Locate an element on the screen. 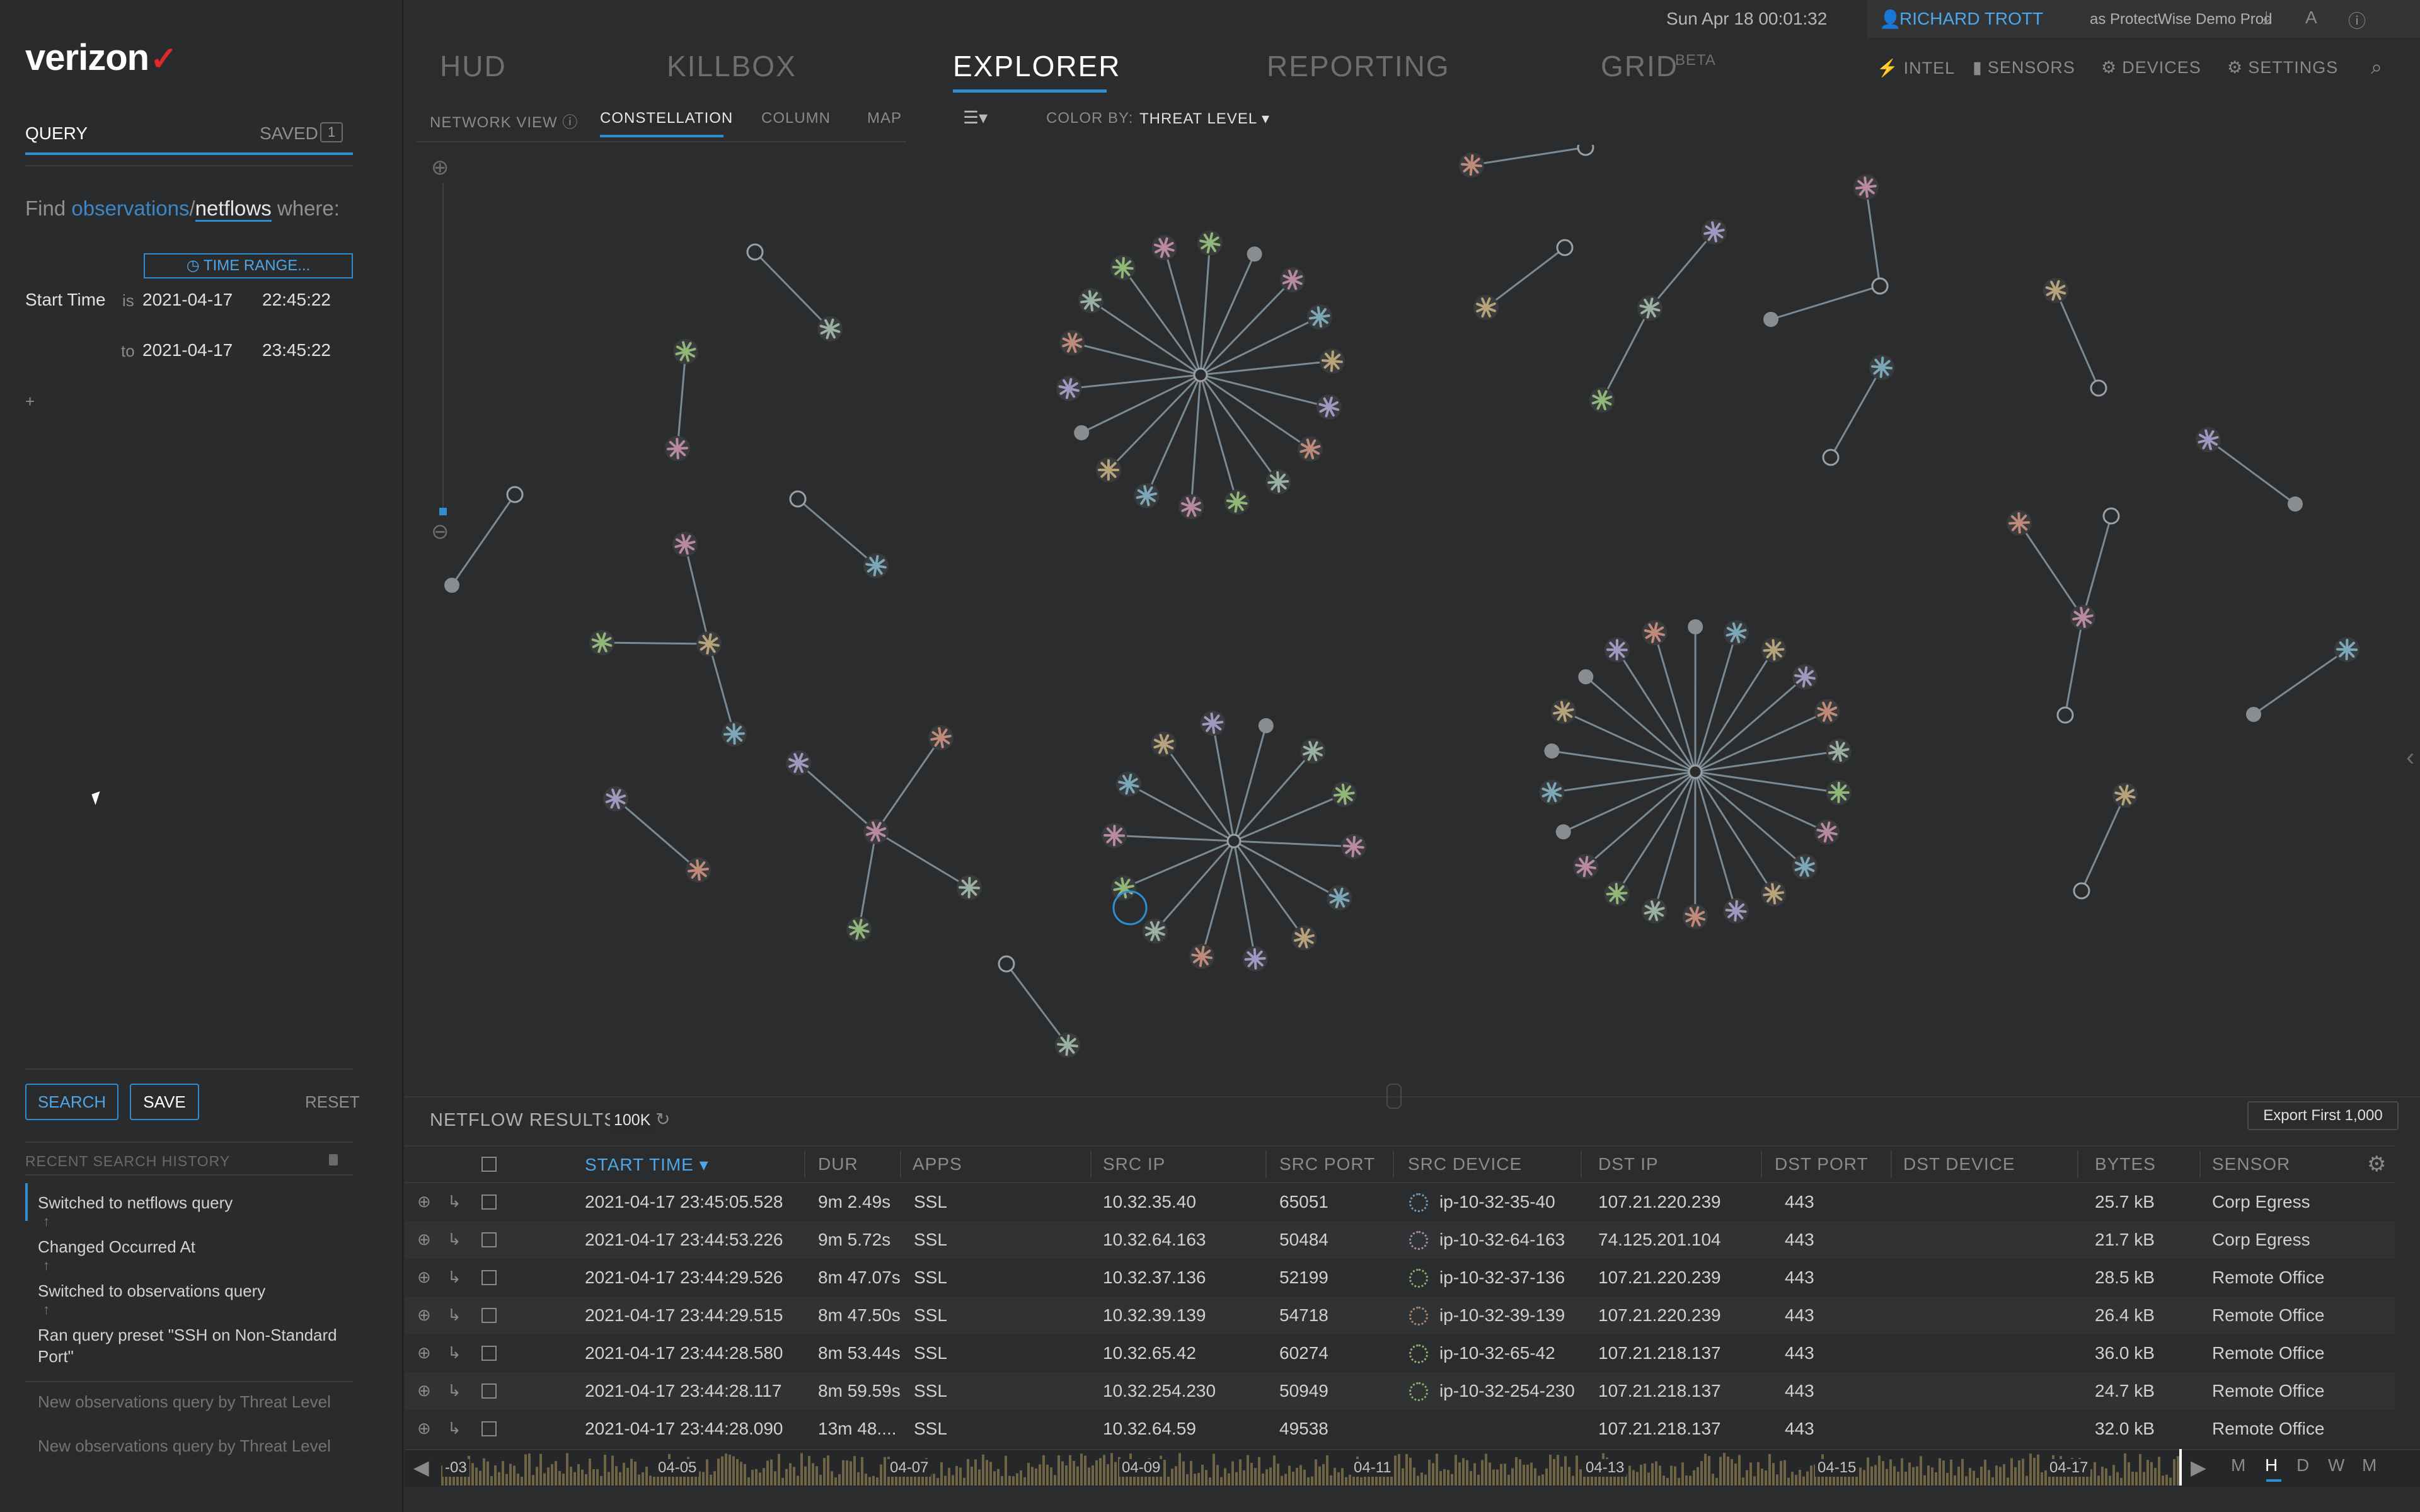 This screenshot has height=1512, width=2420. column-header-src-ip: SRC IP is located at coordinates (1134, 1164).